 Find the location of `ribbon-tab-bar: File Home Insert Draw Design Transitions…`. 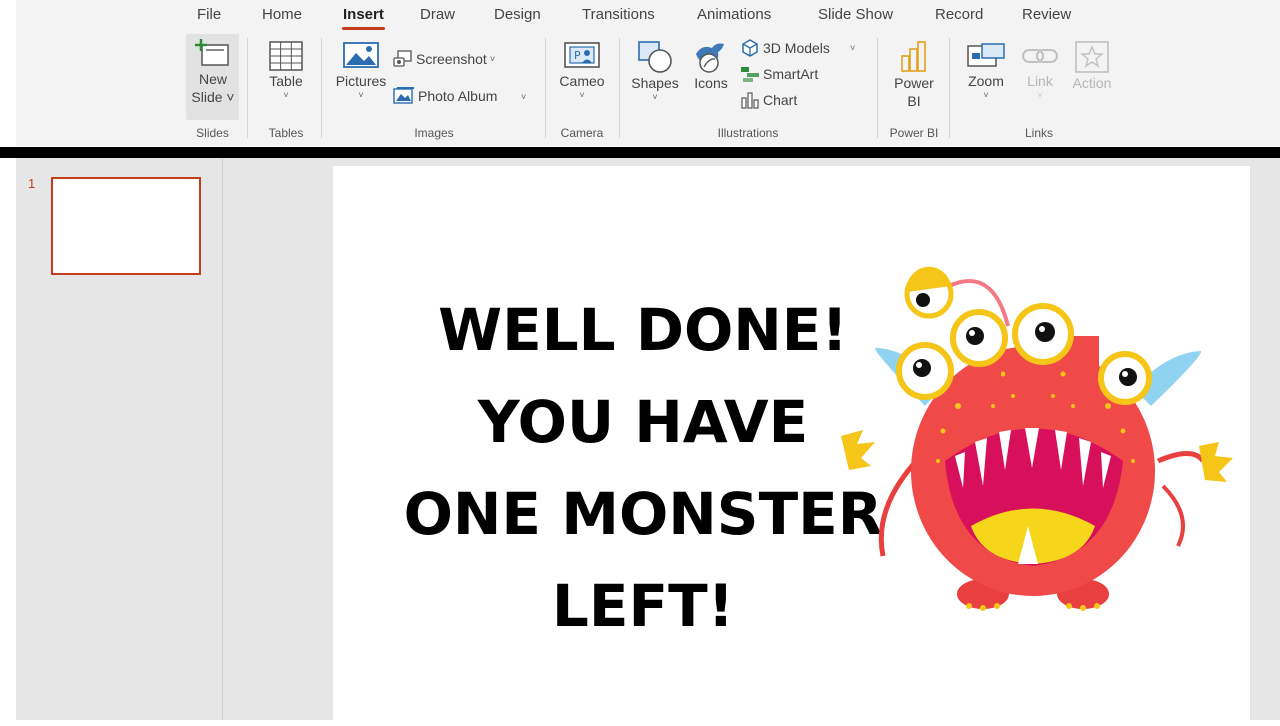

ribbon-tab-bar: File Home Insert Draw Design Transitions… is located at coordinates (648, 16).